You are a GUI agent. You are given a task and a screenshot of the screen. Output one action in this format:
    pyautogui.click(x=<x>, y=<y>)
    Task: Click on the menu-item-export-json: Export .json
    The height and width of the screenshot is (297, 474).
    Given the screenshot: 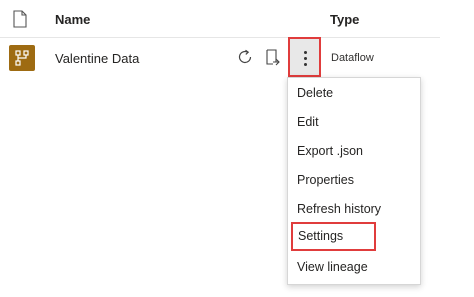 What is the action you would take?
    pyautogui.click(x=354, y=151)
    